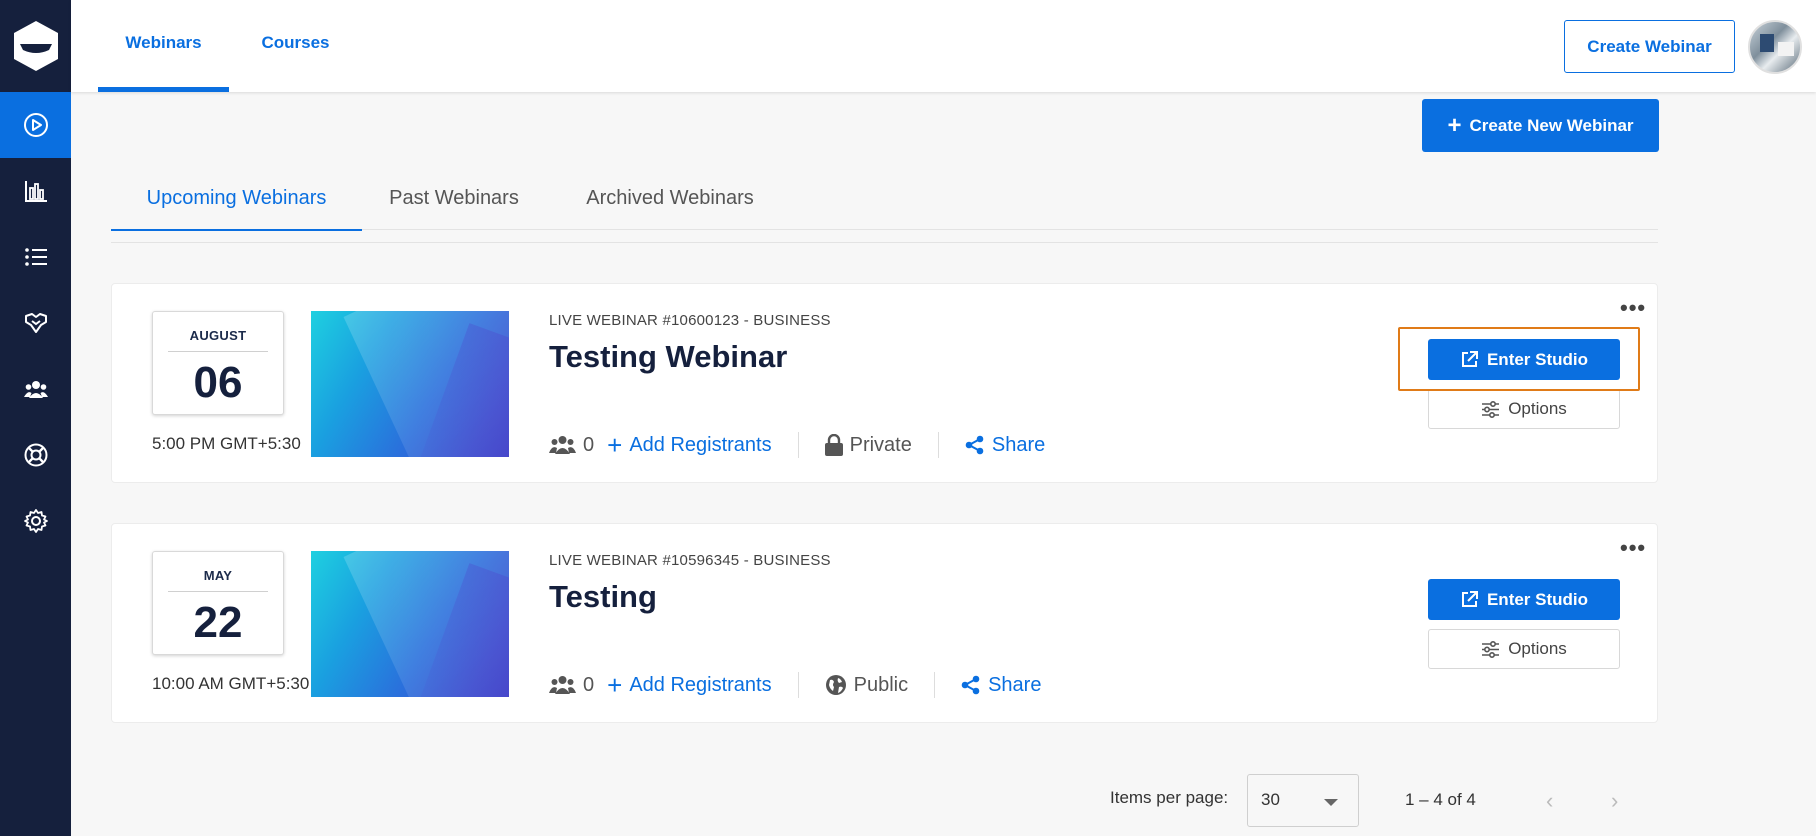 This screenshot has width=1816, height=836. I want to click on tab-upcoming-label: Upcoming Webinars, so click(236, 198).